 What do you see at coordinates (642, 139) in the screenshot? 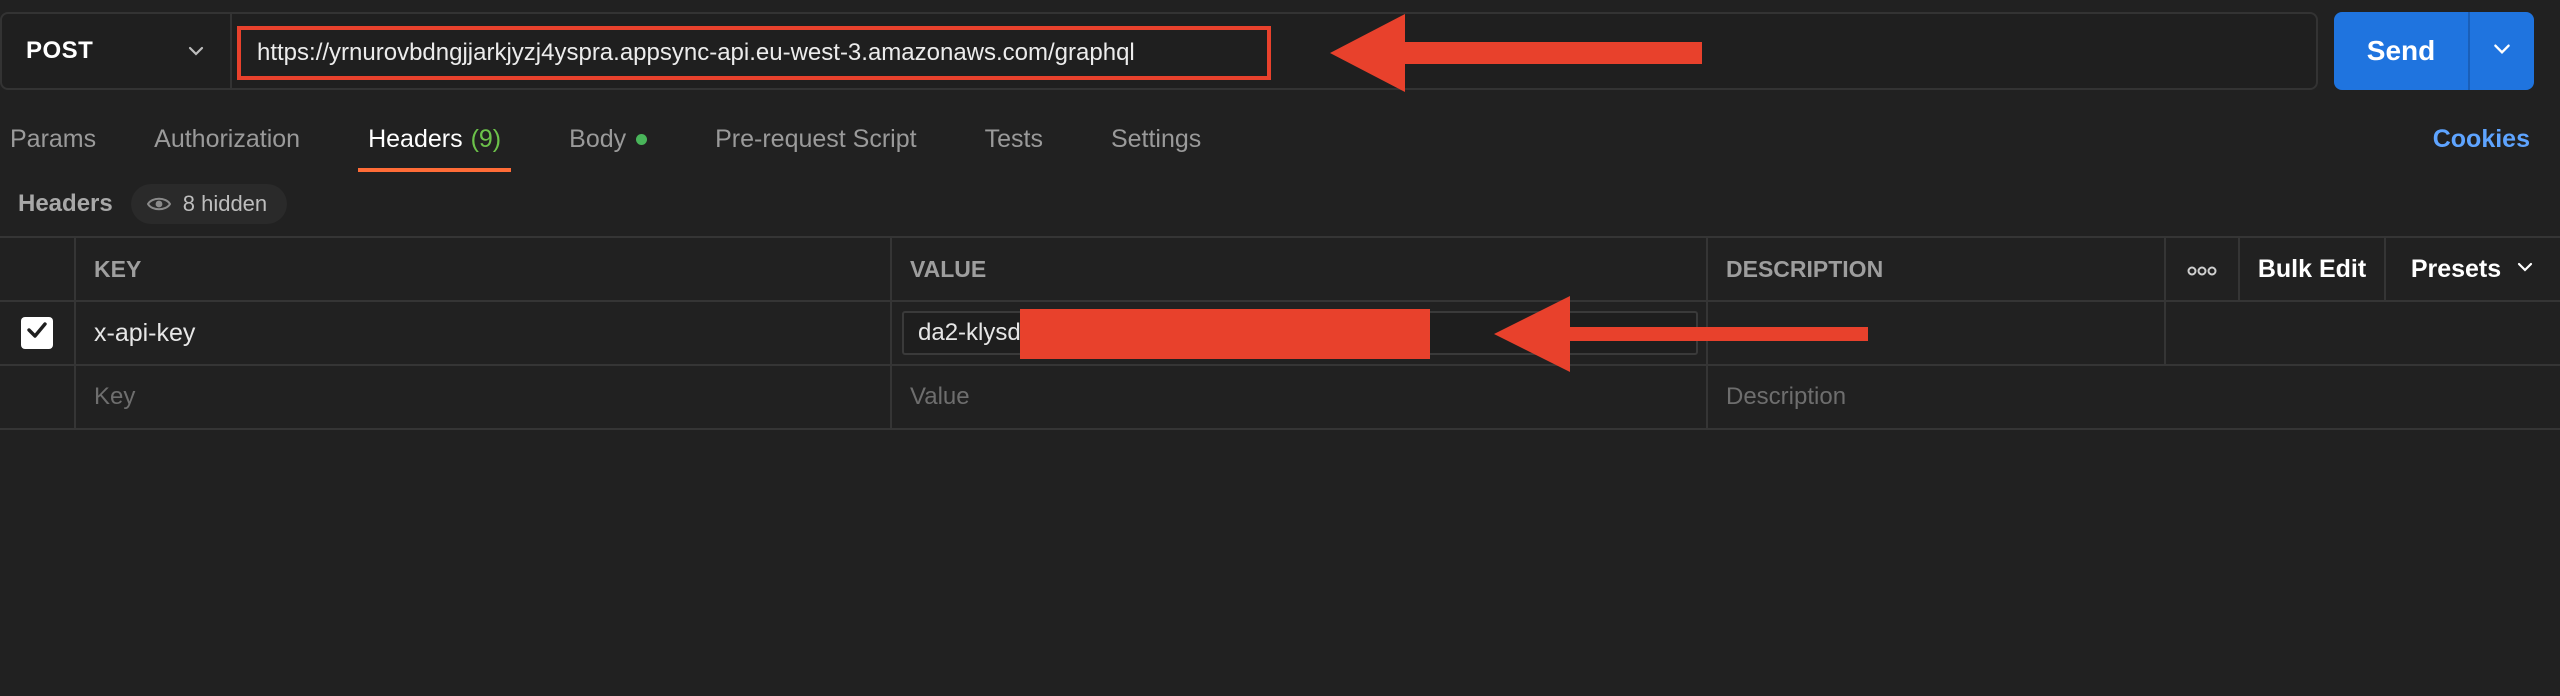
I see `modified-dot-indicator` at bounding box center [642, 139].